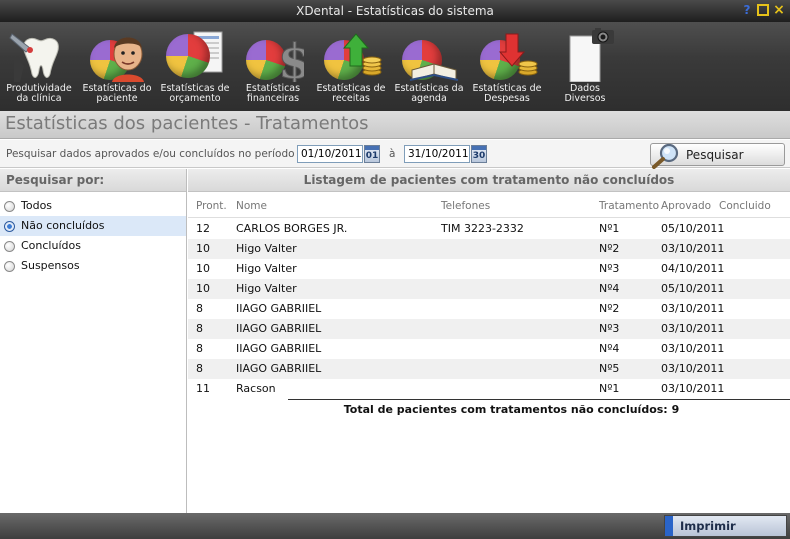 Image resolution: width=790 pixels, height=539 pixels. I want to click on total-value: 9, so click(675, 409).